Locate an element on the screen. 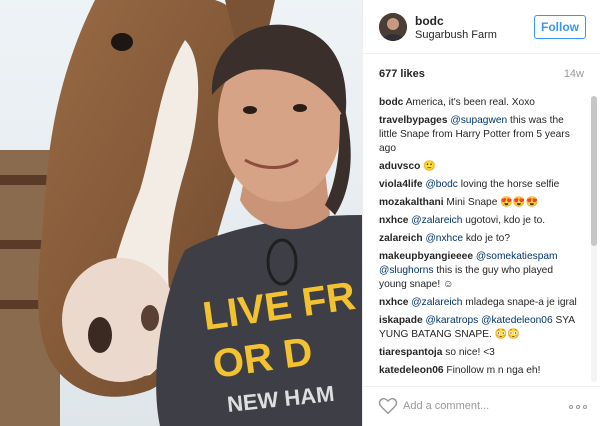 The height and width of the screenshot is (426, 600). comment-username: mozakalthani is located at coordinates (411, 202).